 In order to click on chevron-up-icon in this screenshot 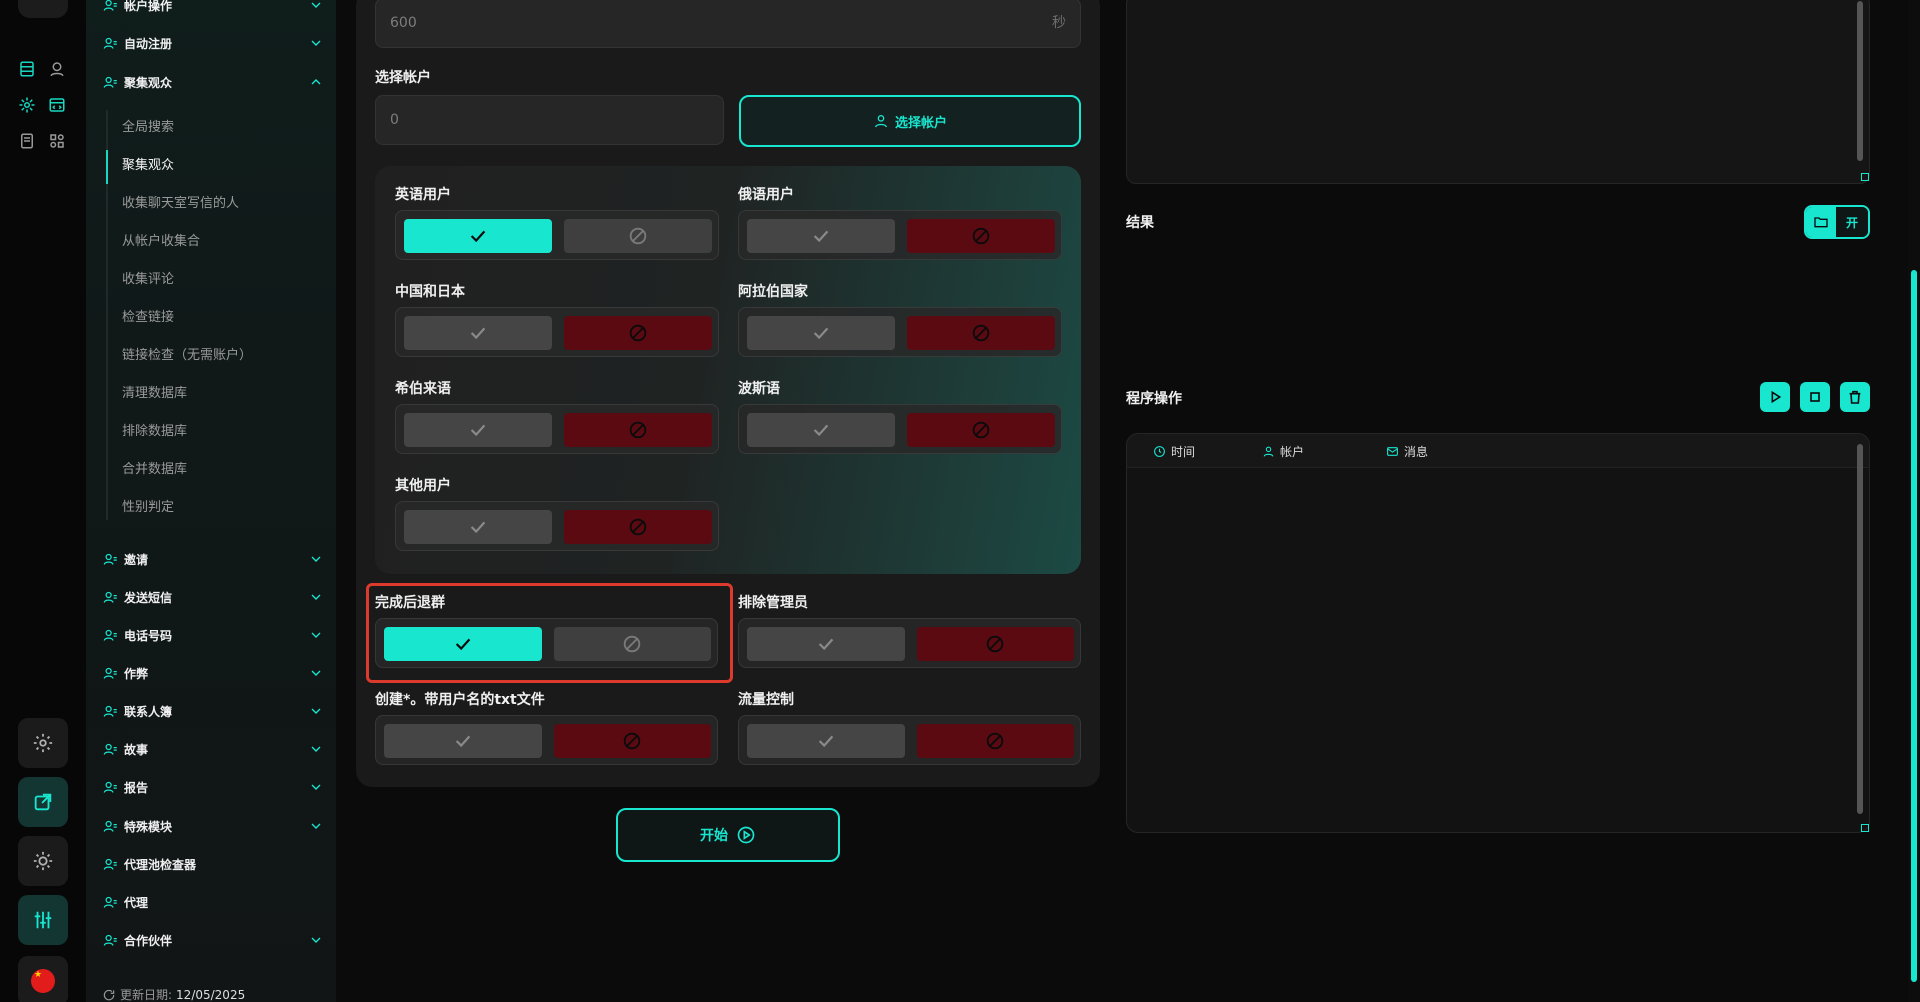, I will do `click(316, 82)`.